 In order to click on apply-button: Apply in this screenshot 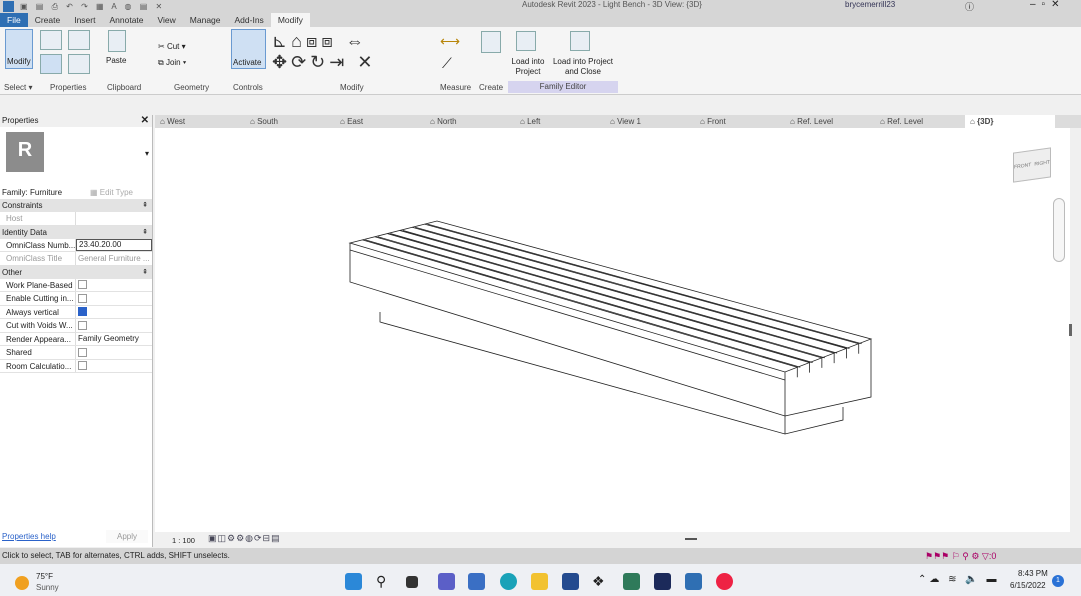, I will do `click(127, 536)`.